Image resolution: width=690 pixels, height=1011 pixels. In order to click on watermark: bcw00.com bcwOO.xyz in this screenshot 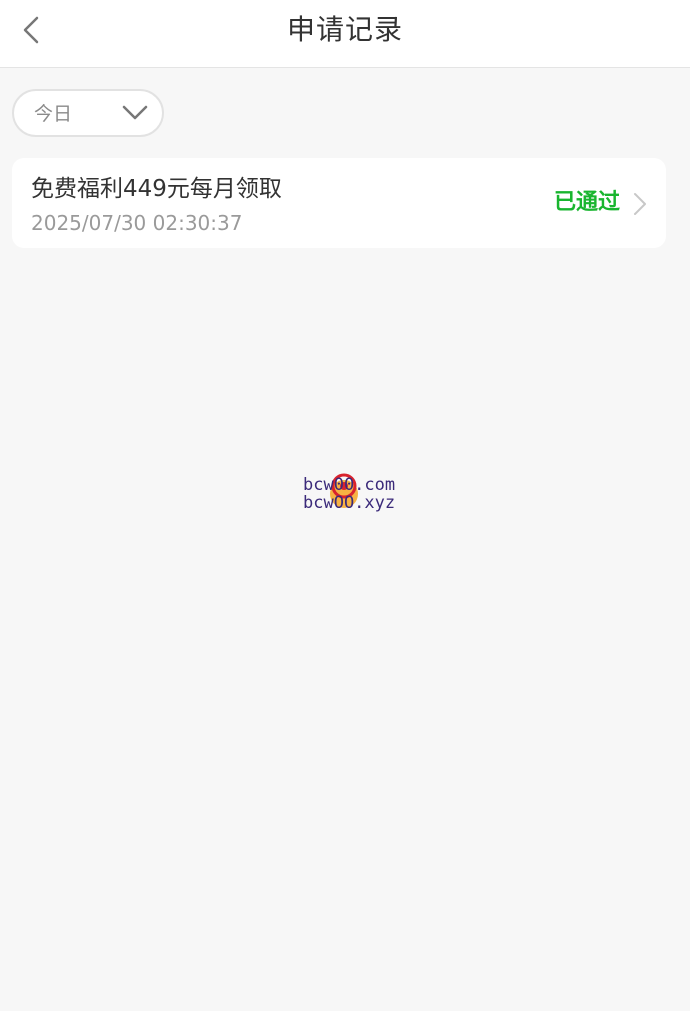, I will do `click(355, 494)`.